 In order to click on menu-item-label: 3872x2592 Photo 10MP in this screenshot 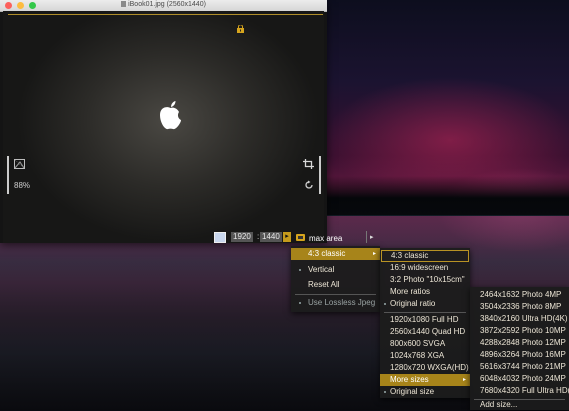, I will do `click(523, 330)`.